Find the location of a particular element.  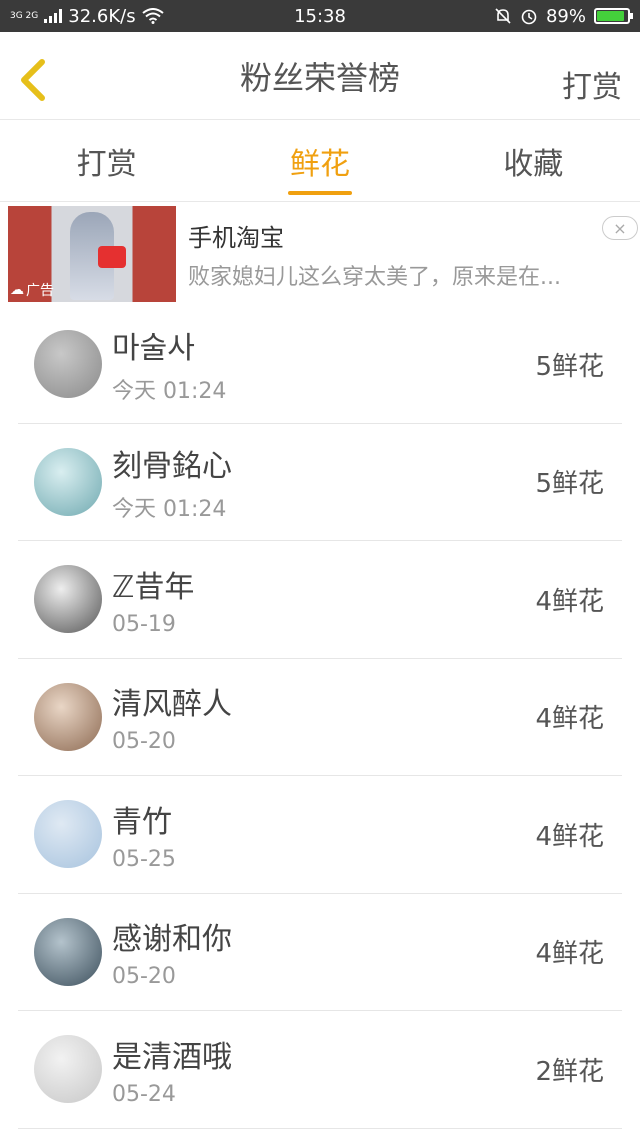

ad-badge: ☁ 广告 is located at coordinates (32, 290).